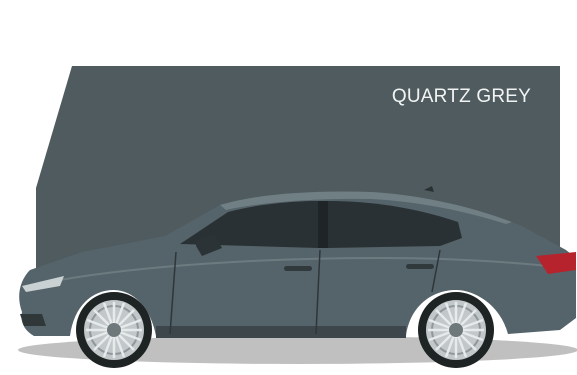  Describe the element at coordinates (298, 268) in the screenshot. I see `car-door-handle-front` at that location.